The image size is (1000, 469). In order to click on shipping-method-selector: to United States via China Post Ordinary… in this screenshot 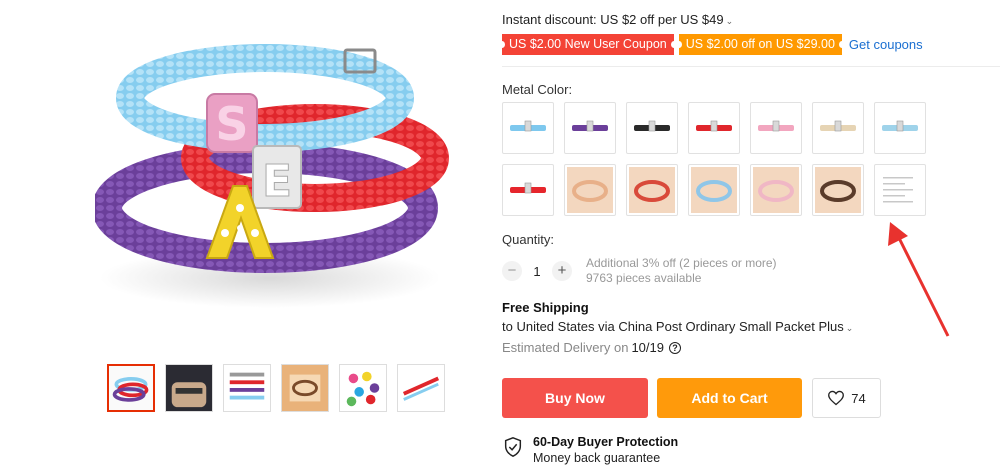, I will do `click(677, 326)`.